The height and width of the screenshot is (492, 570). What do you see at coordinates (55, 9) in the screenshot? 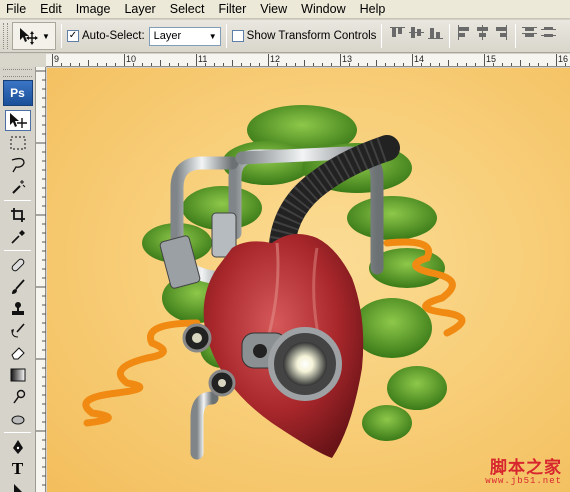
I see `menu-edit: Edit` at bounding box center [55, 9].